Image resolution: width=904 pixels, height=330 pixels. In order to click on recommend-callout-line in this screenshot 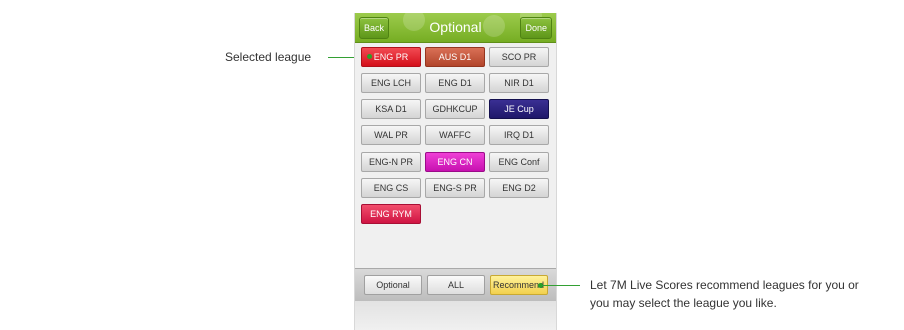, I will do `click(561, 285)`.